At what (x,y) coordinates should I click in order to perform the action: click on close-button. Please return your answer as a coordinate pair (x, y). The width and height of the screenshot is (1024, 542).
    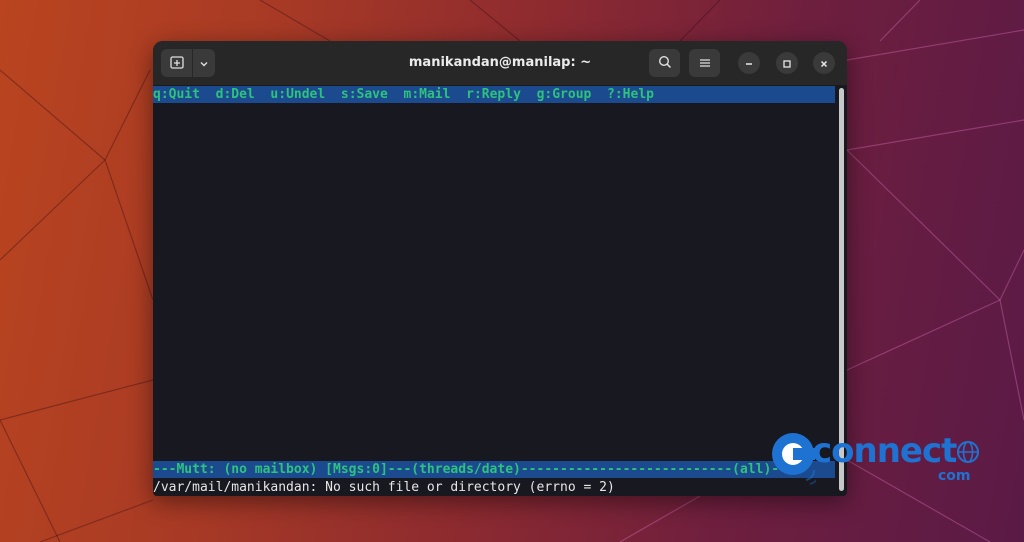
    Looking at the image, I should click on (824, 63).